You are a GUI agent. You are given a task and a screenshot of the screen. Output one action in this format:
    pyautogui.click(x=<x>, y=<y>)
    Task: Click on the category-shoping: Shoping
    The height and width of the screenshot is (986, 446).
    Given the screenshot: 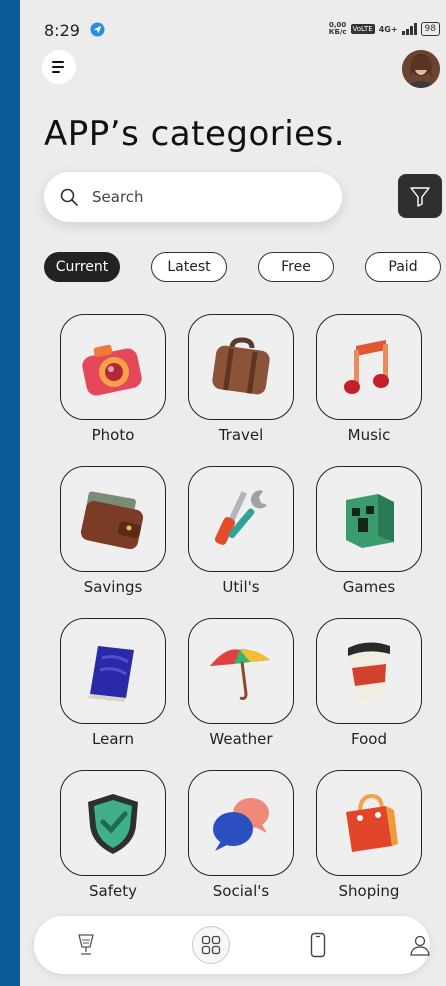 What is the action you would take?
    pyautogui.click(x=366, y=845)
    